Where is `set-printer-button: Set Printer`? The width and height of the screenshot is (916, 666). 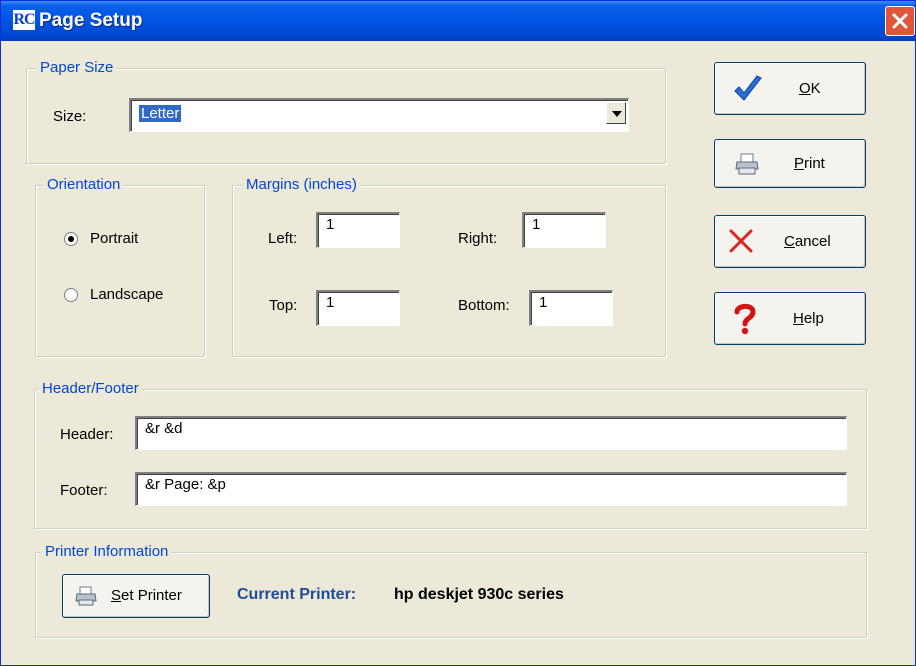
set-printer-button: Set Printer is located at coordinates (136, 596).